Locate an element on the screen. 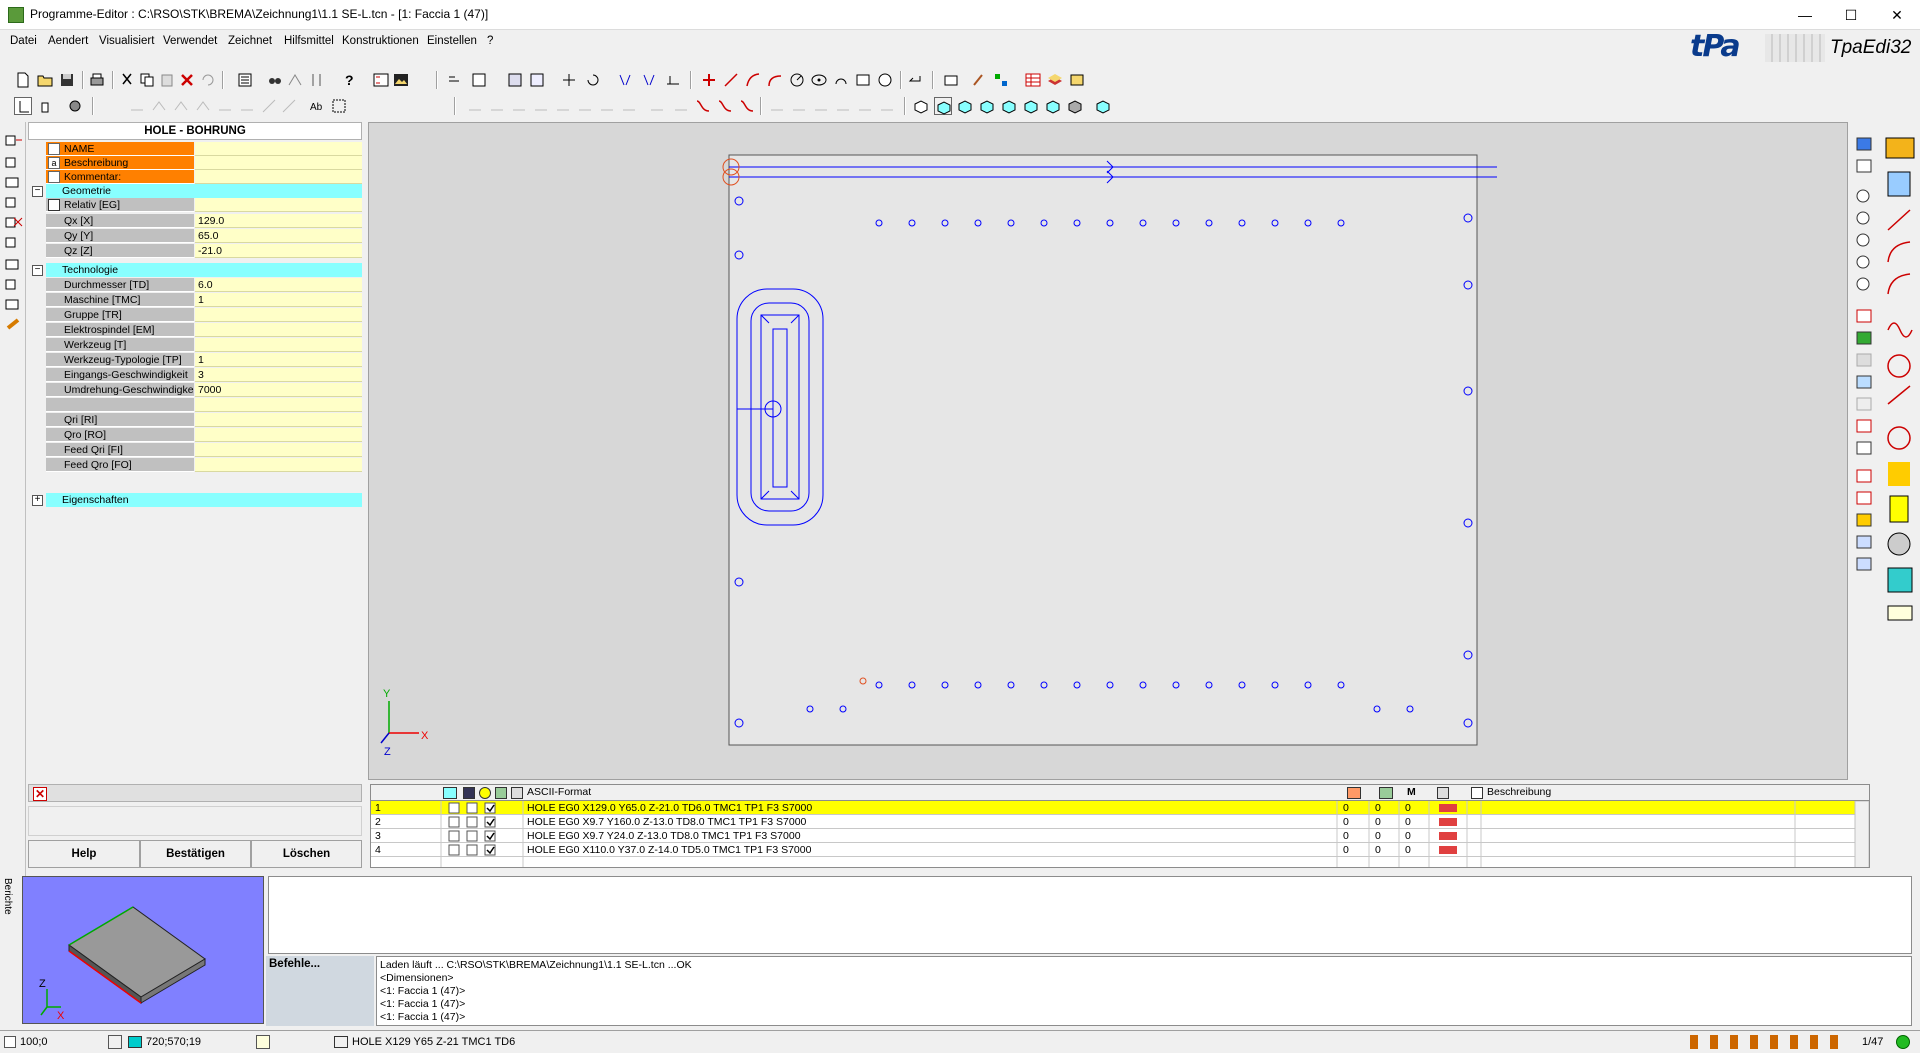  prop-row-f: Eingangs-Geschwindigkeit 3 is located at coordinates (204, 375).